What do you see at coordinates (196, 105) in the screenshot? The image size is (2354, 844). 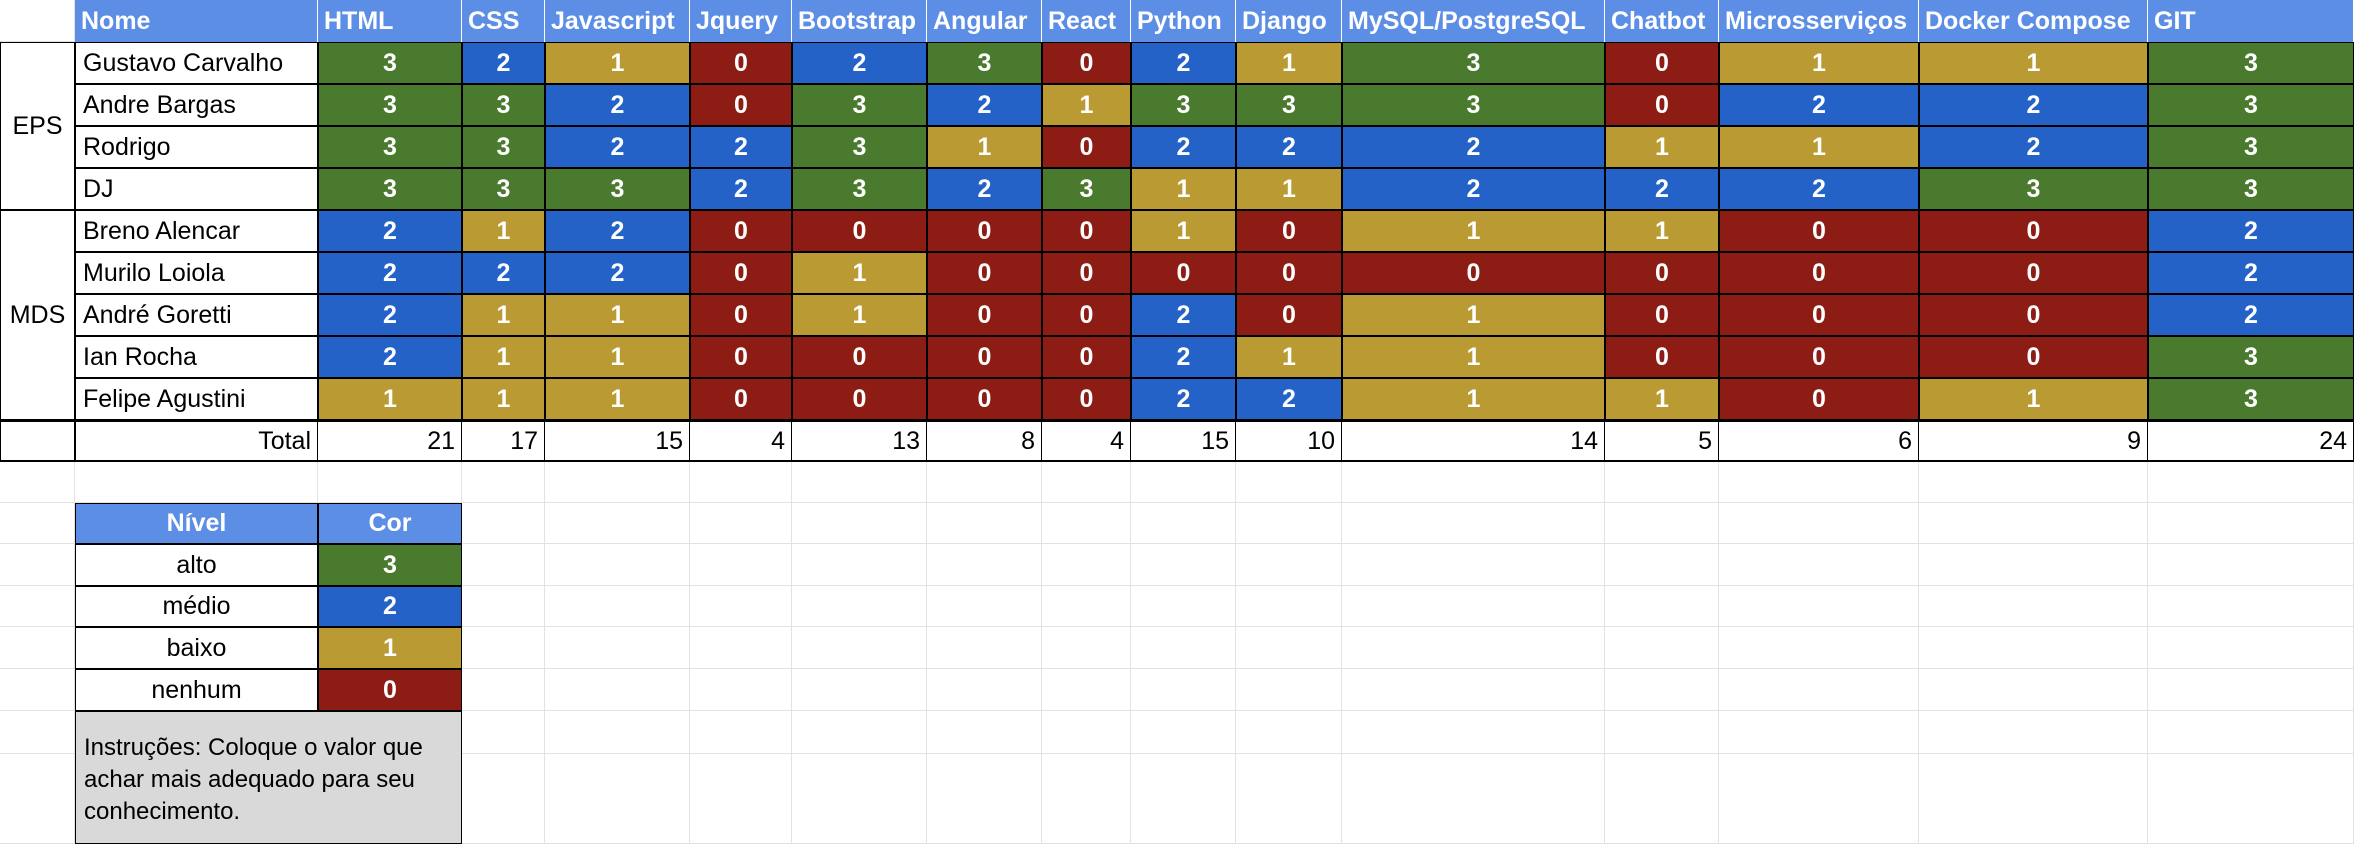 I see `person-name: Andre Bargas` at bounding box center [196, 105].